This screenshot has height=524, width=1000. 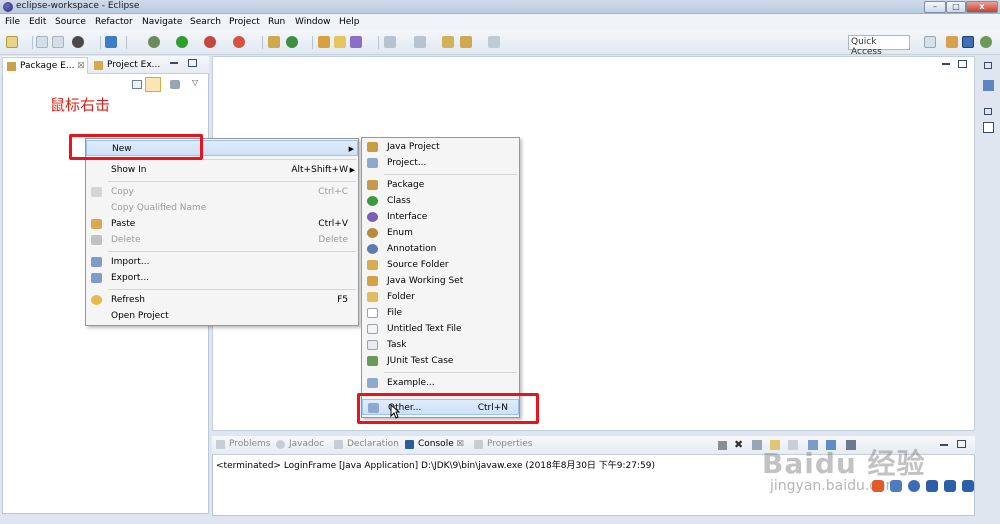 What do you see at coordinates (946, 64) in the screenshot?
I see `minimize-editor-icon` at bounding box center [946, 64].